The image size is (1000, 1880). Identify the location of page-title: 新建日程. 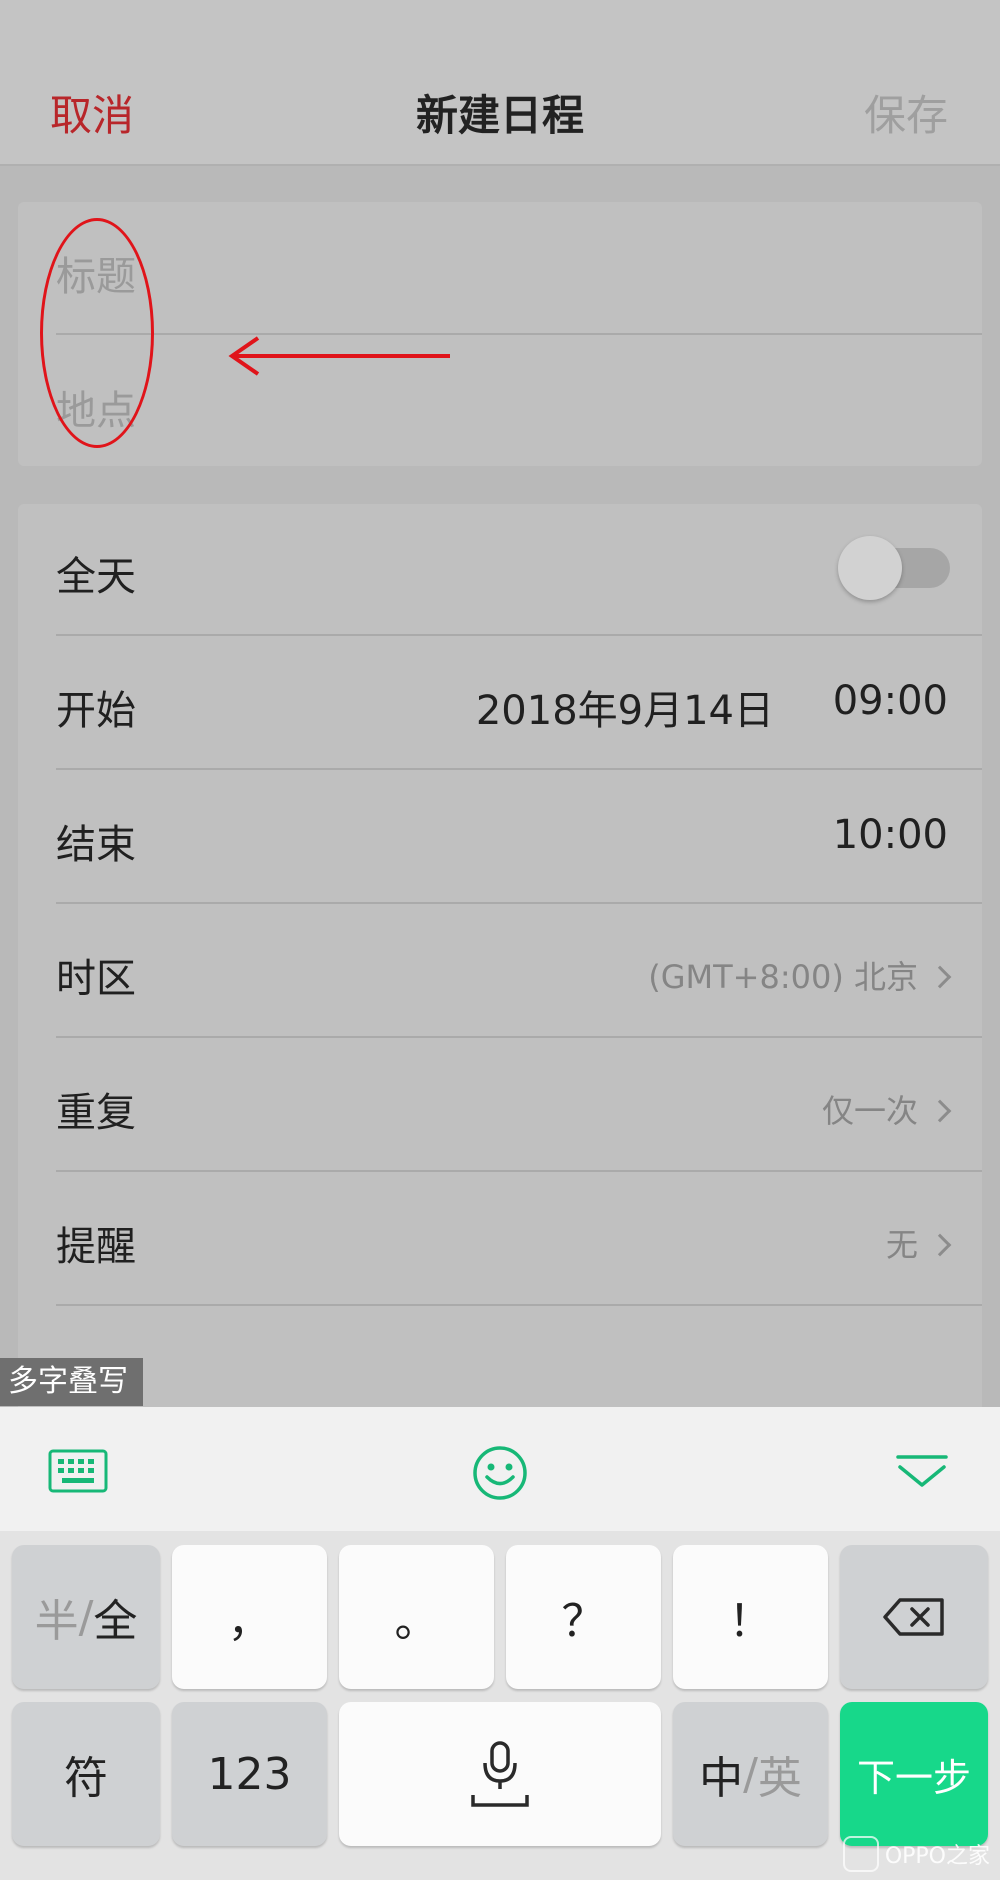
(499, 115).